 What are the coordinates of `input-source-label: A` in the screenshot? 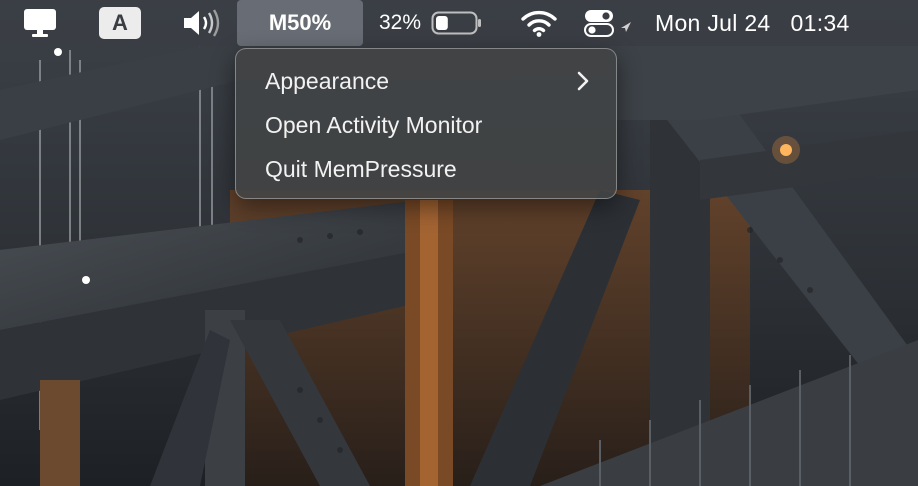 It's located at (120, 23).